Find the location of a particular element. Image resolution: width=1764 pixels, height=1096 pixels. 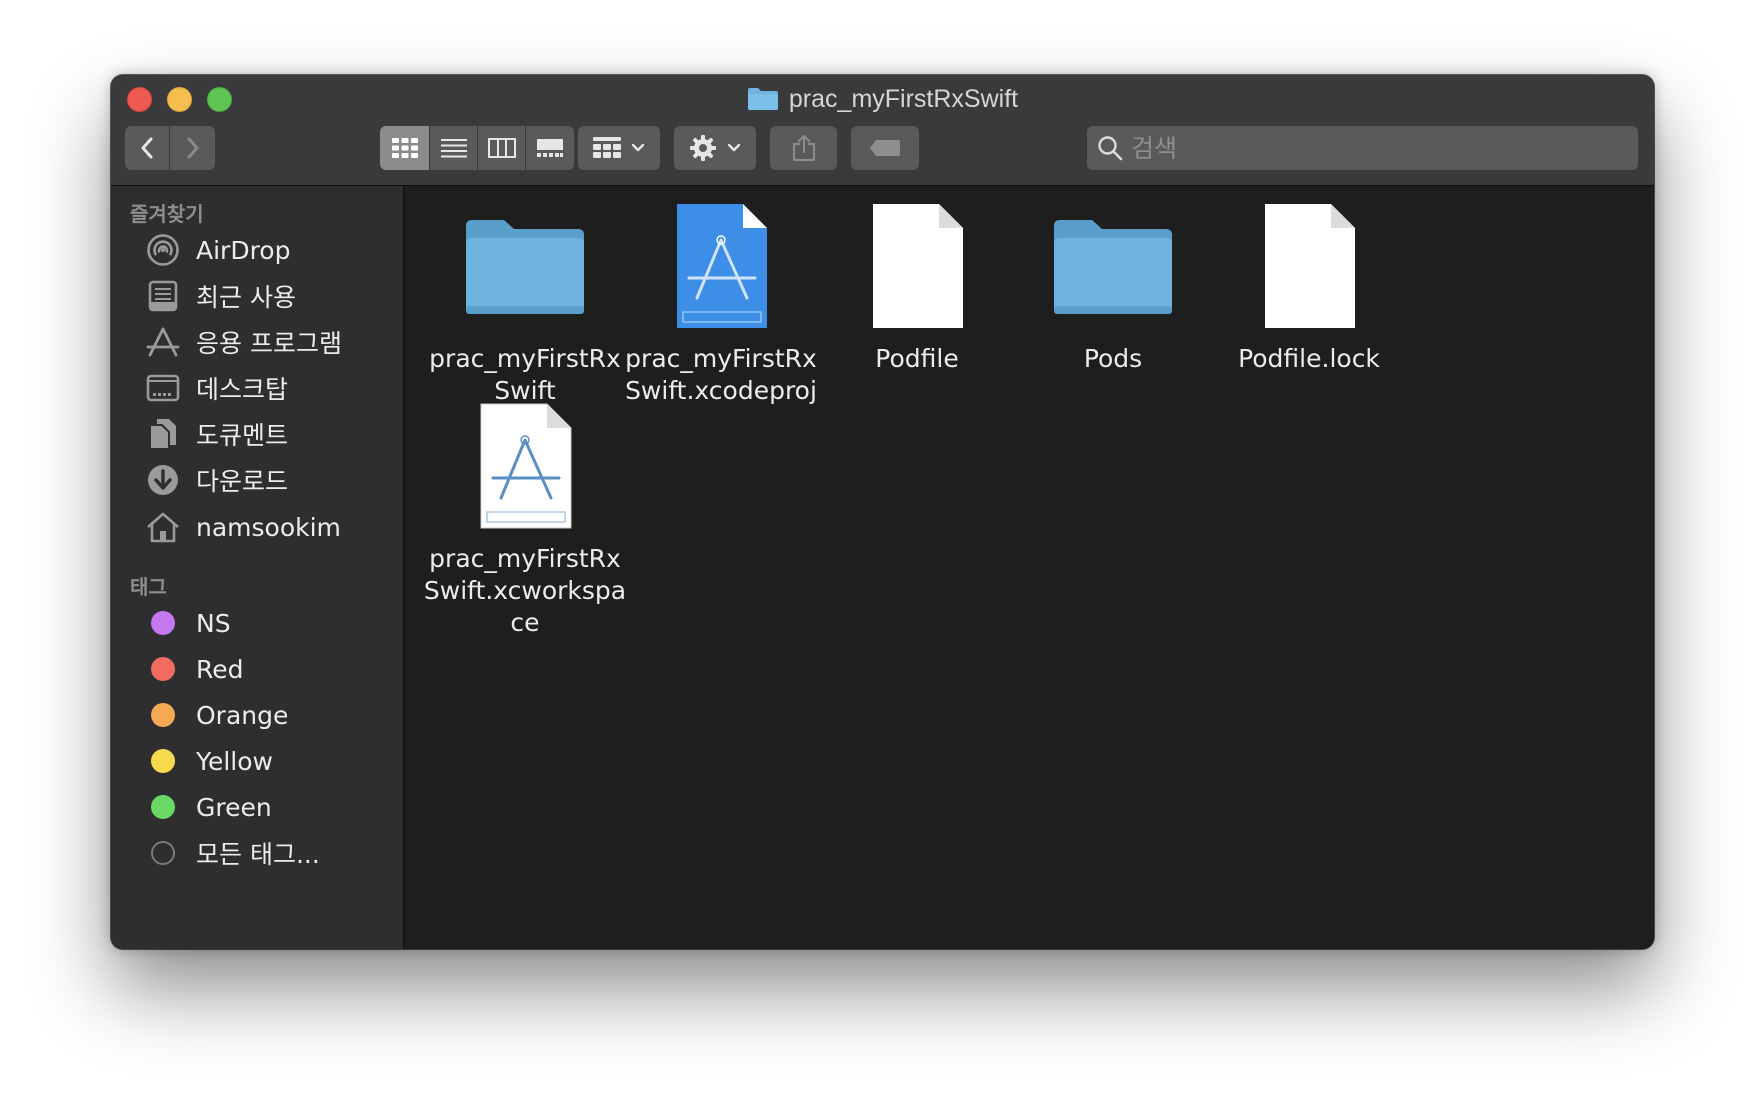

navigation-buttons is located at coordinates (170, 148).